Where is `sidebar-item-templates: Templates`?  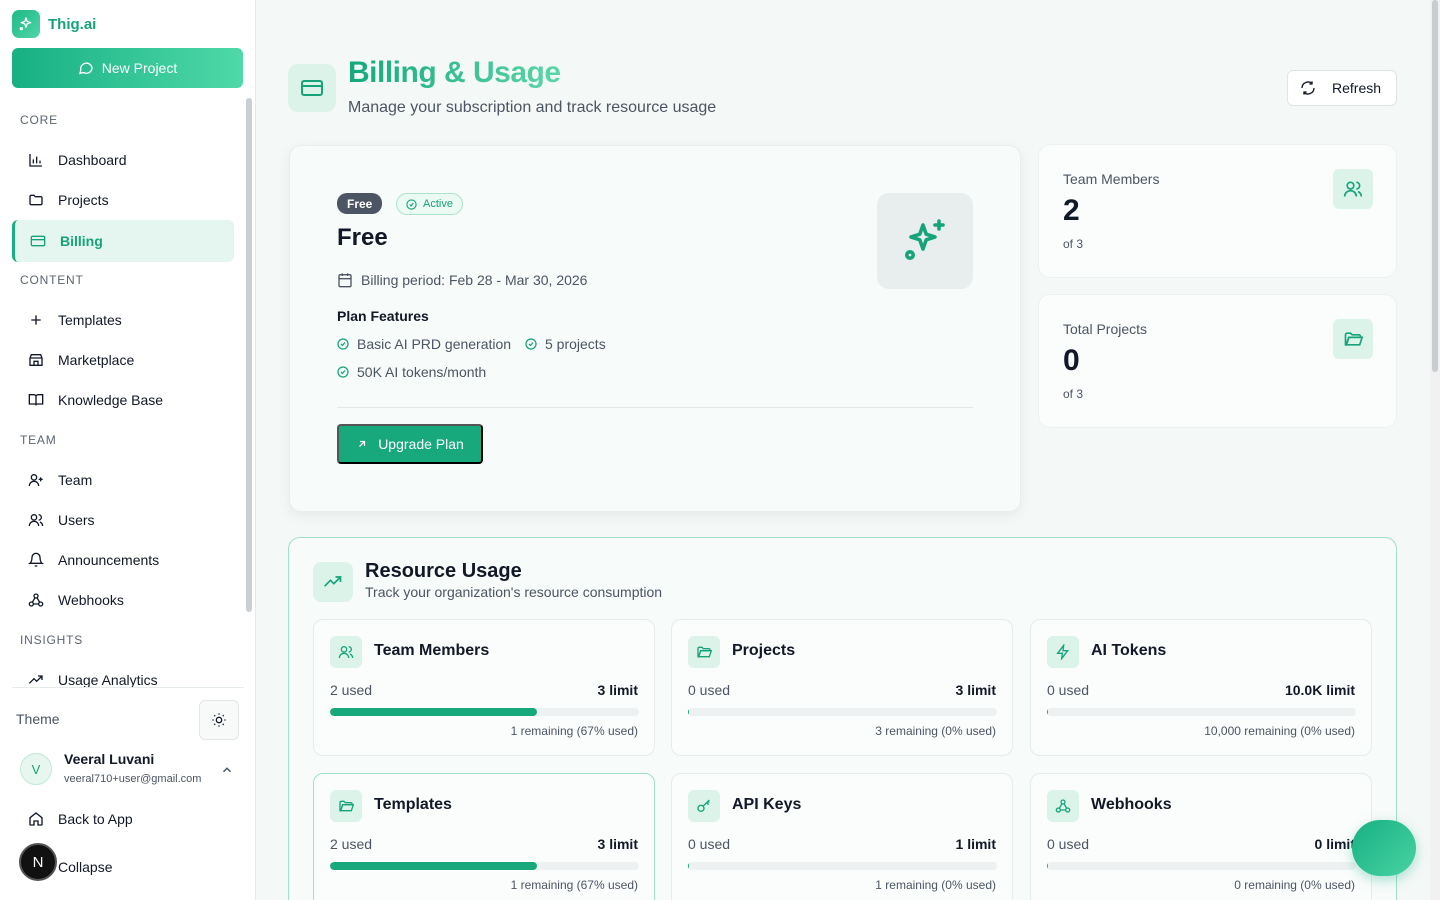
sidebar-item-templates: Templates is located at coordinates (123, 320).